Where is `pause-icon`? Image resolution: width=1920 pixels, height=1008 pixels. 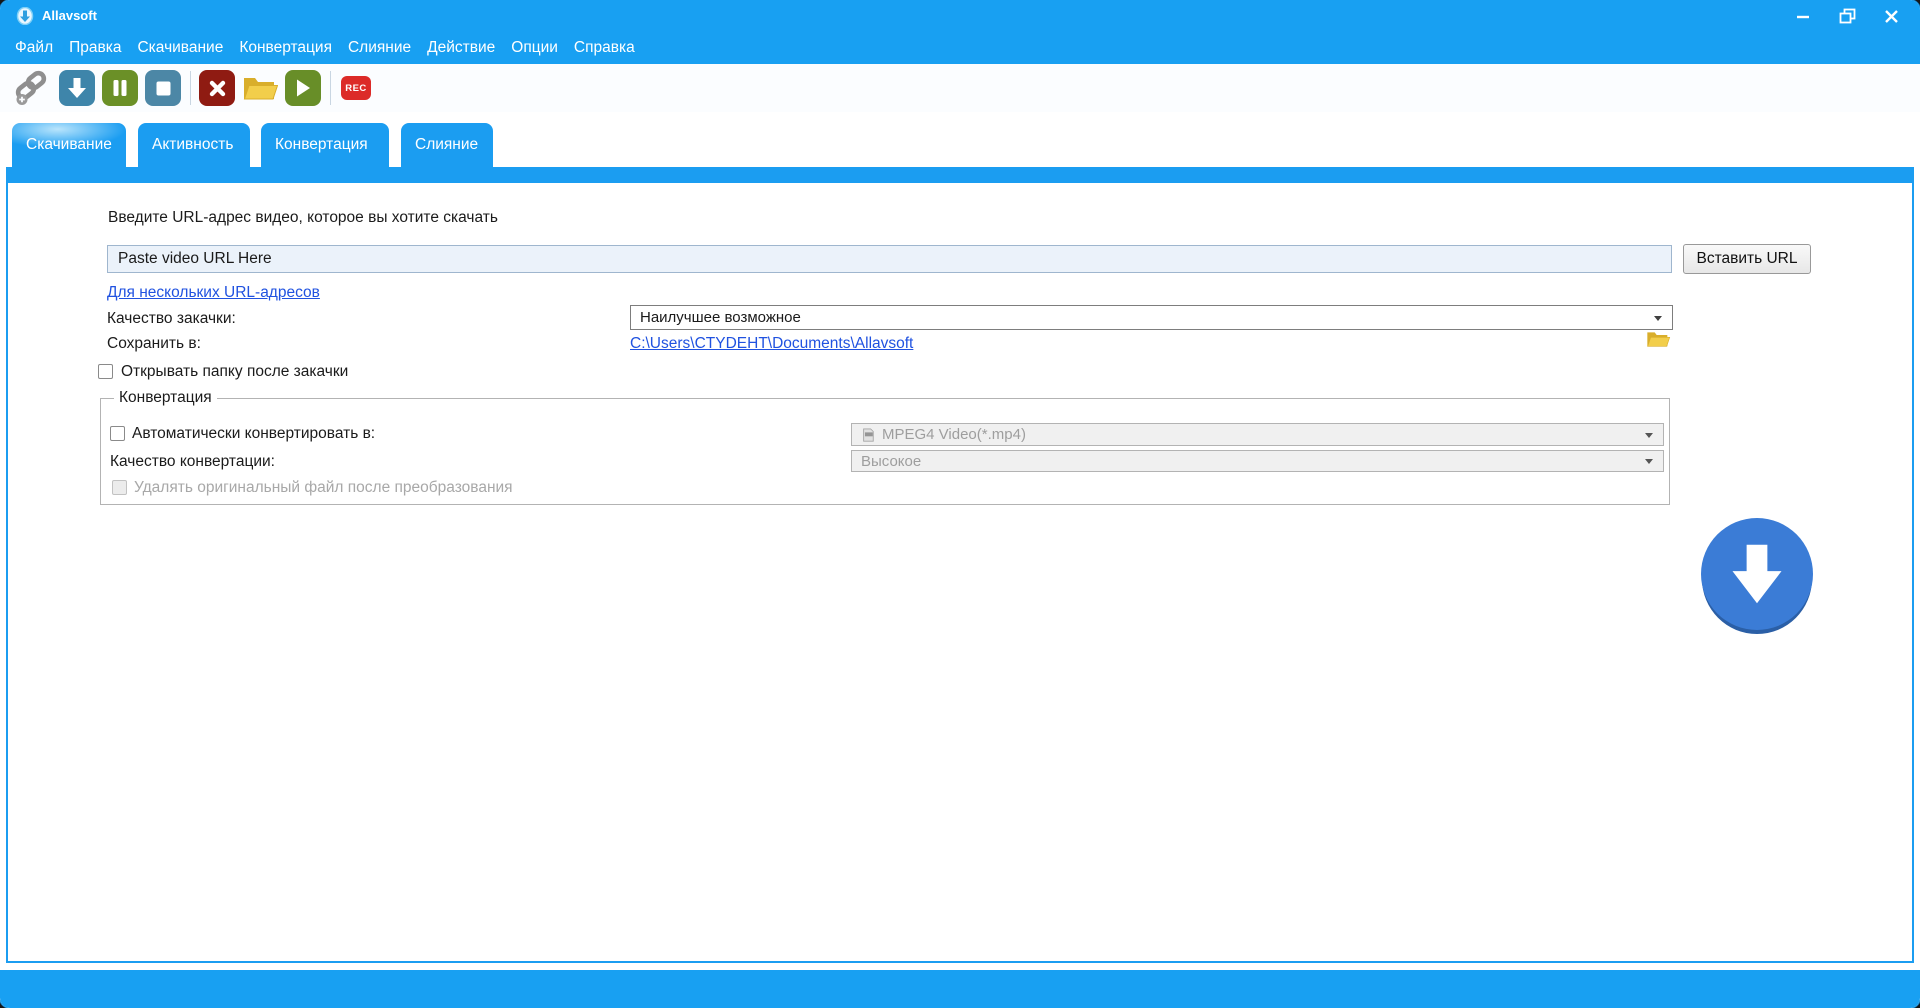 pause-icon is located at coordinates (120, 88).